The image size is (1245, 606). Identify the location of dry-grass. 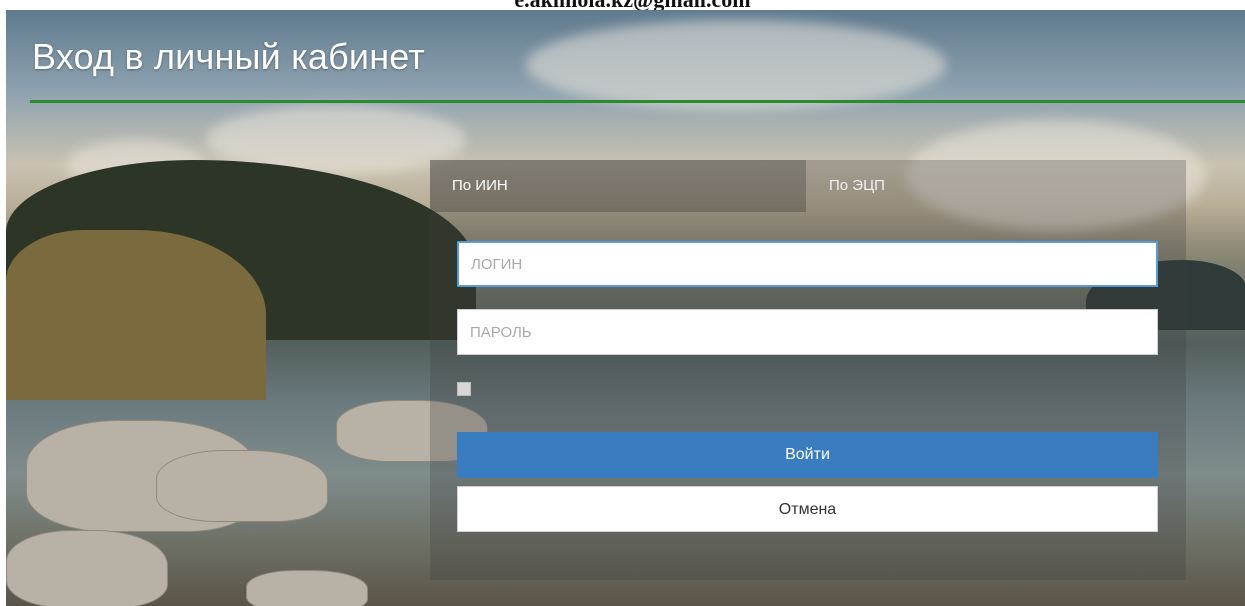
(136, 315).